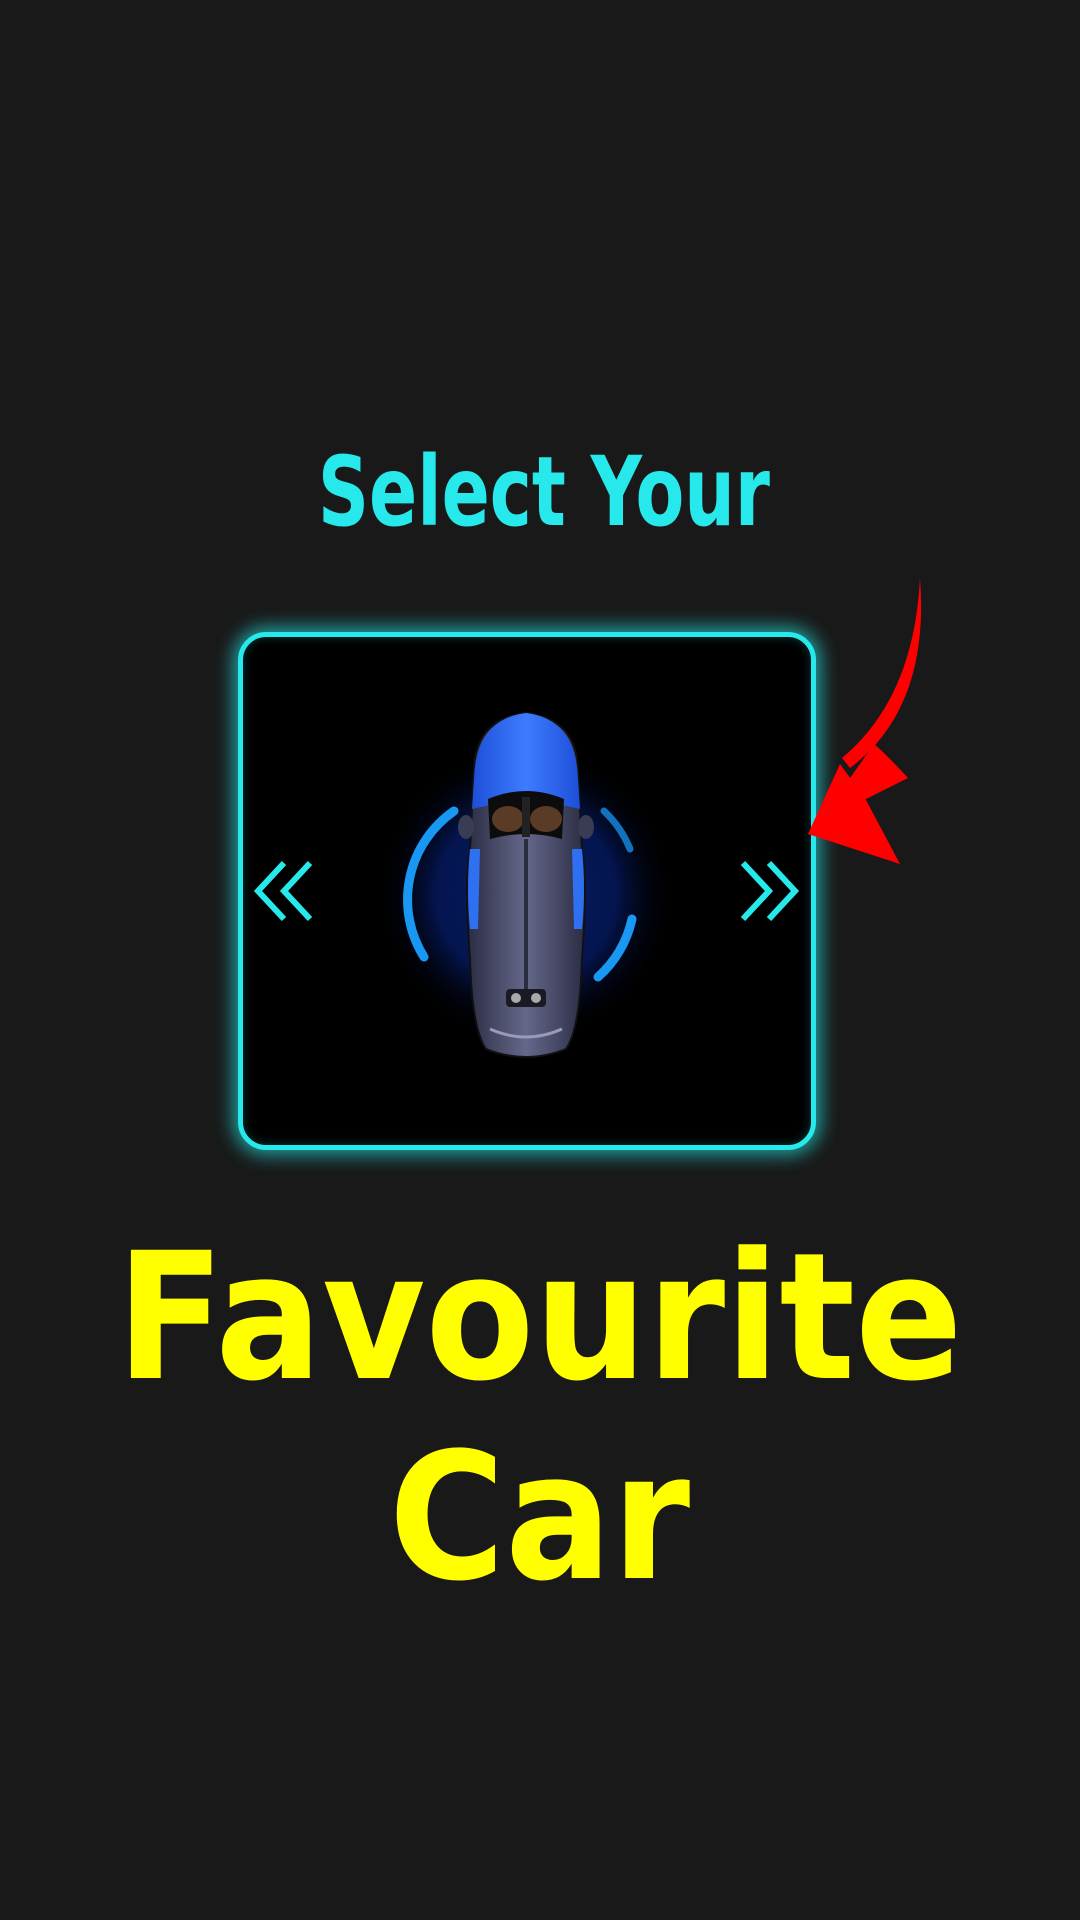 The height and width of the screenshot is (1920, 1080). I want to click on double-chevron-left-icon, so click(283, 891).